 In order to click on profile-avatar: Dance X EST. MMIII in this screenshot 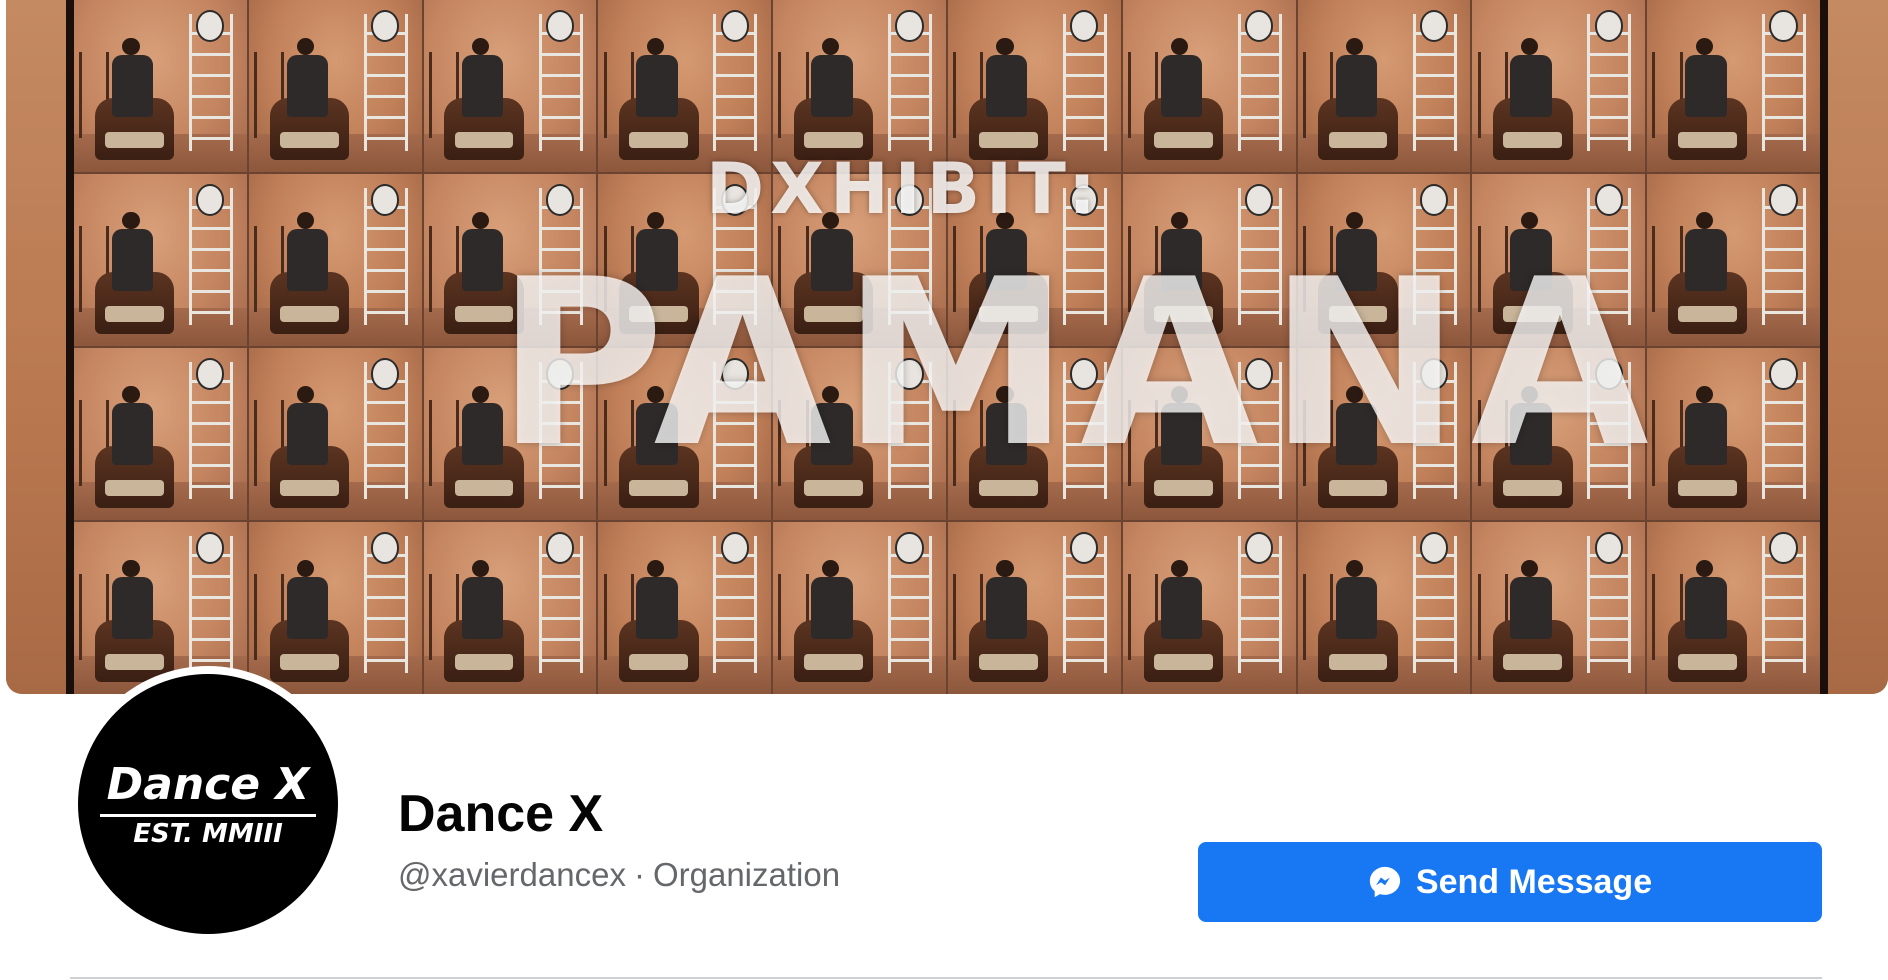, I will do `click(208, 804)`.